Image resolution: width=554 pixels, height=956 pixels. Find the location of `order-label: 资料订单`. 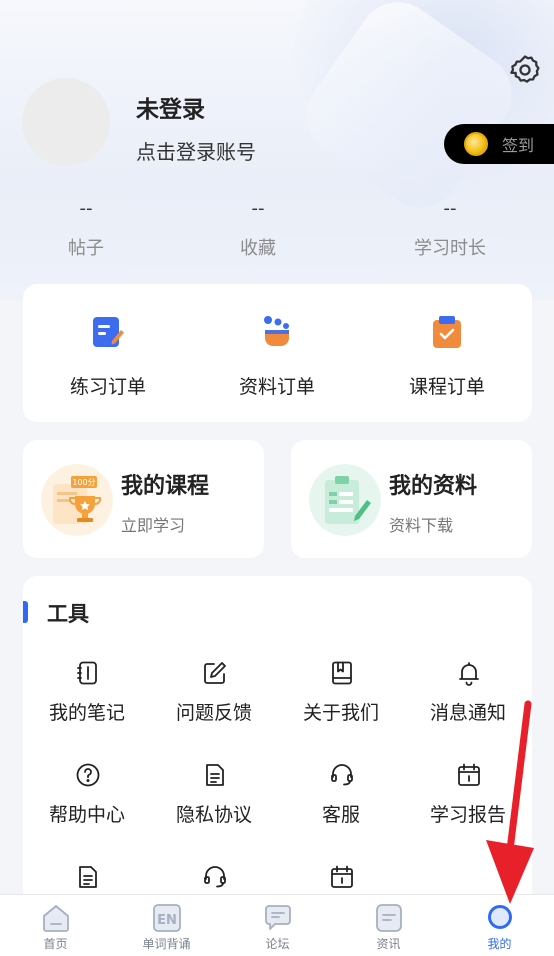

order-label: 资料订单 is located at coordinates (276, 387).